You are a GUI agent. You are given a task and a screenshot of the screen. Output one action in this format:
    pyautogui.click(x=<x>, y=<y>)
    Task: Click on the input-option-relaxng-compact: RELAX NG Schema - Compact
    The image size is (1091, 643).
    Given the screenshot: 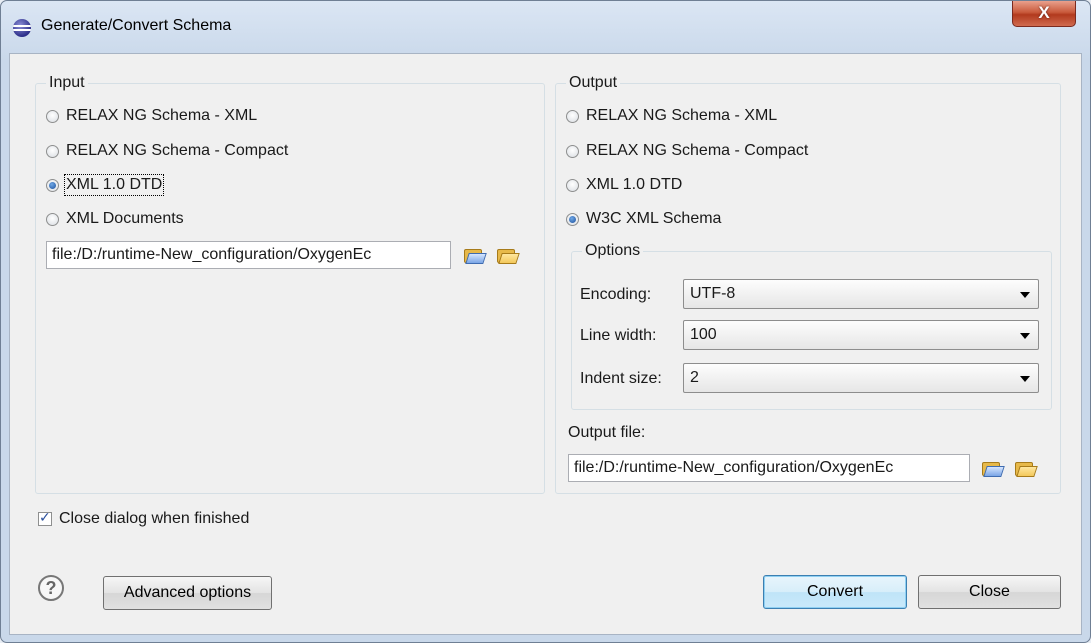 What is the action you would take?
    pyautogui.click(x=167, y=151)
    